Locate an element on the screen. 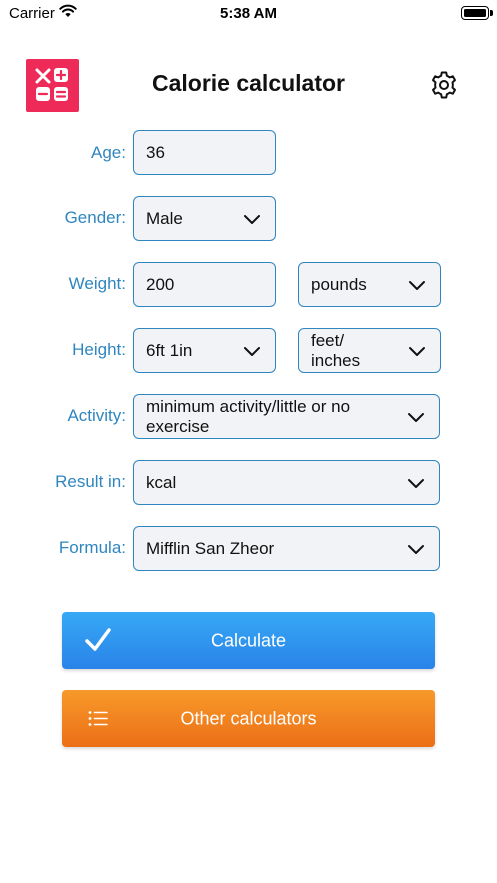 The image size is (497, 883). formula-select: Mifflin San Zheor is located at coordinates (286, 548).